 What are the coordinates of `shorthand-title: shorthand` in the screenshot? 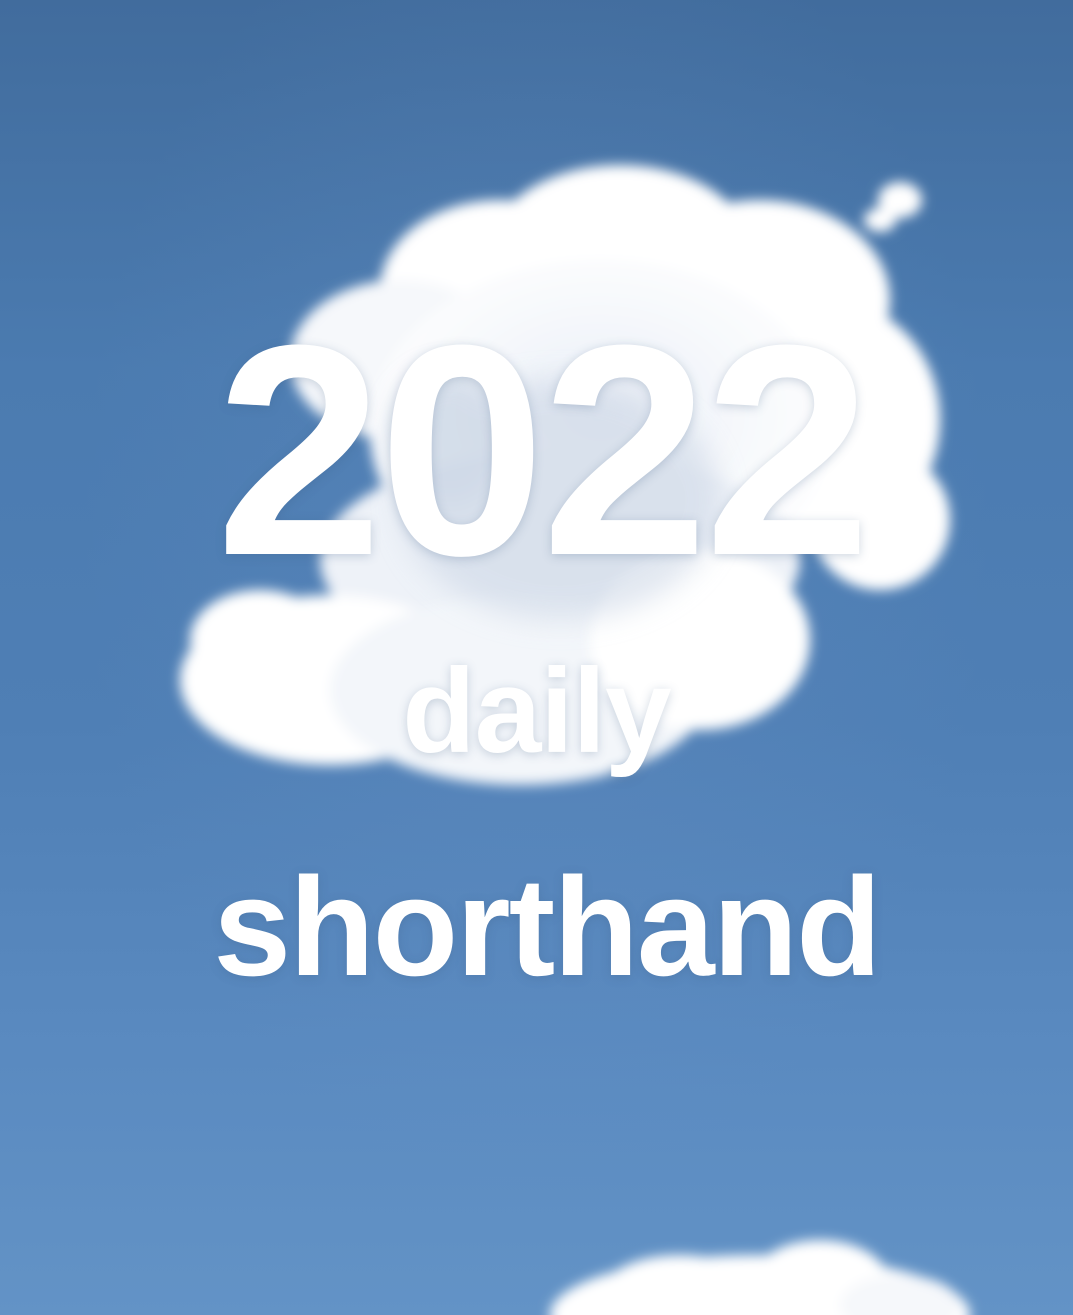 It's located at (547, 926).